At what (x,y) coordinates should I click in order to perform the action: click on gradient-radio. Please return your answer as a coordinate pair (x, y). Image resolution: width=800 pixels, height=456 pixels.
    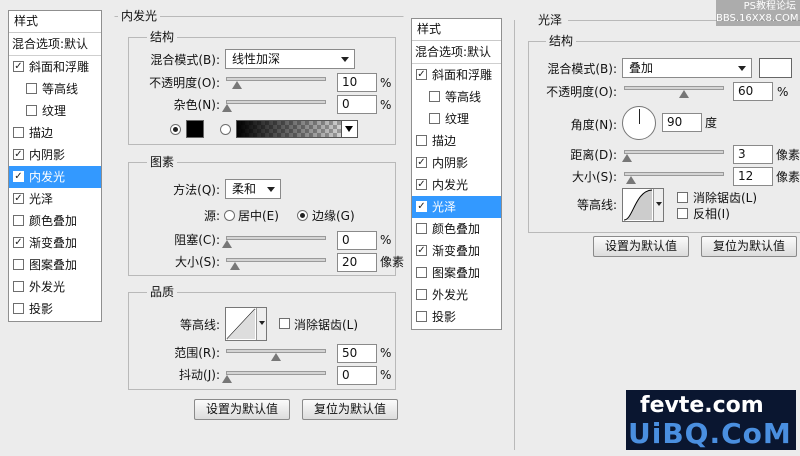
    Looking at the image, I should click on (225, 129).